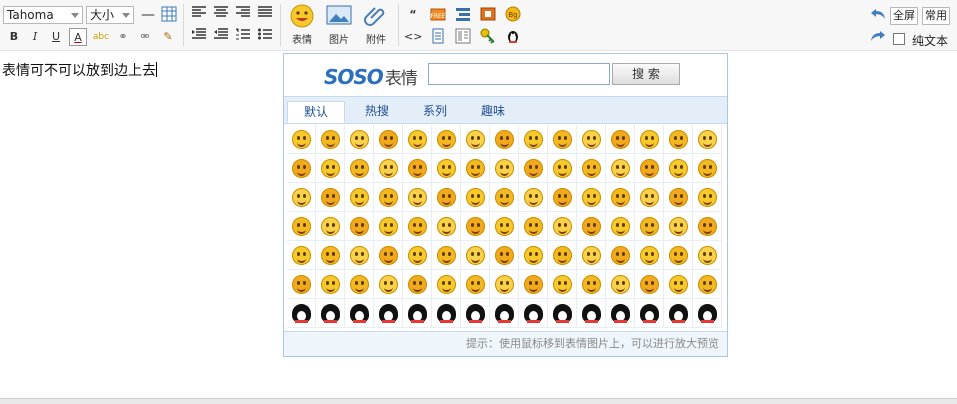  What do you see at coordinates (899, 39) in the screenshot?
I see `plain-text-checkbox` at bounding box center [899, 39].